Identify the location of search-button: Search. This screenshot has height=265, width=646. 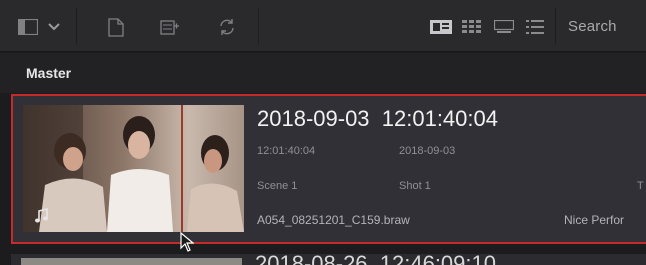
(592, 26).